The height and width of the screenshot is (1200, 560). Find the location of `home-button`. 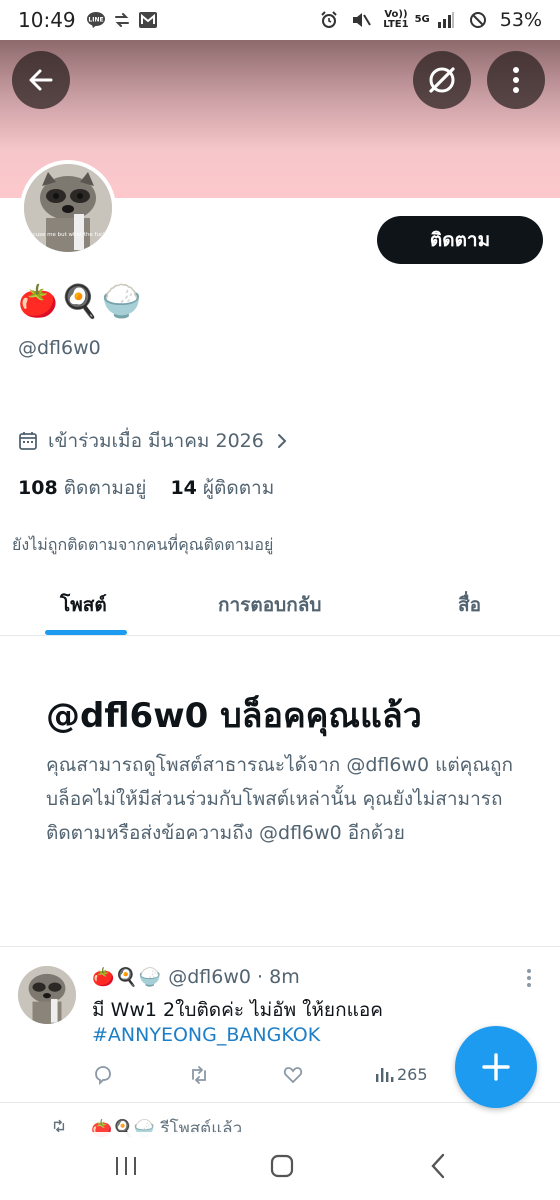

home-button is located at coordinates (282, 1166).